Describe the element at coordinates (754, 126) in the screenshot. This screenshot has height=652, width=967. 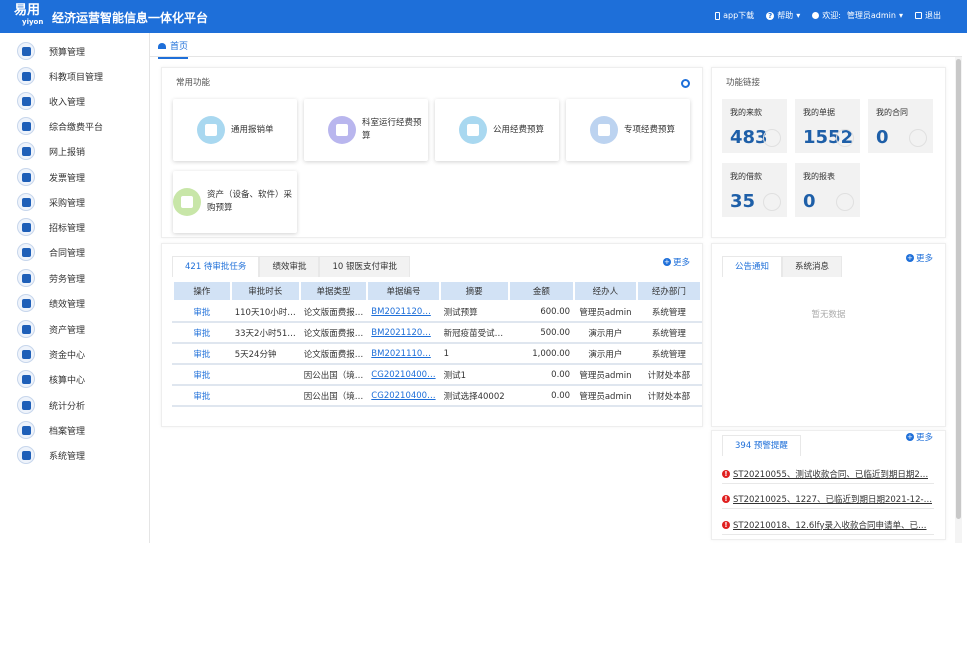
I see `link-my-receipts: 我的来款 483` at that location.